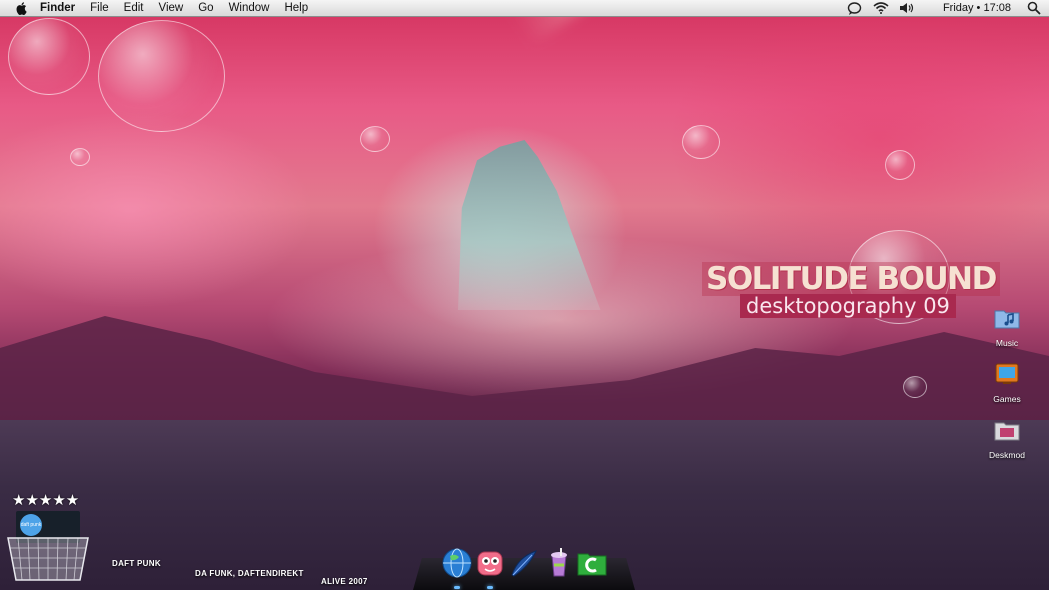  Describe the element at coordinates (1007, 373) in the screenshot. I see `games-icon` at that location.